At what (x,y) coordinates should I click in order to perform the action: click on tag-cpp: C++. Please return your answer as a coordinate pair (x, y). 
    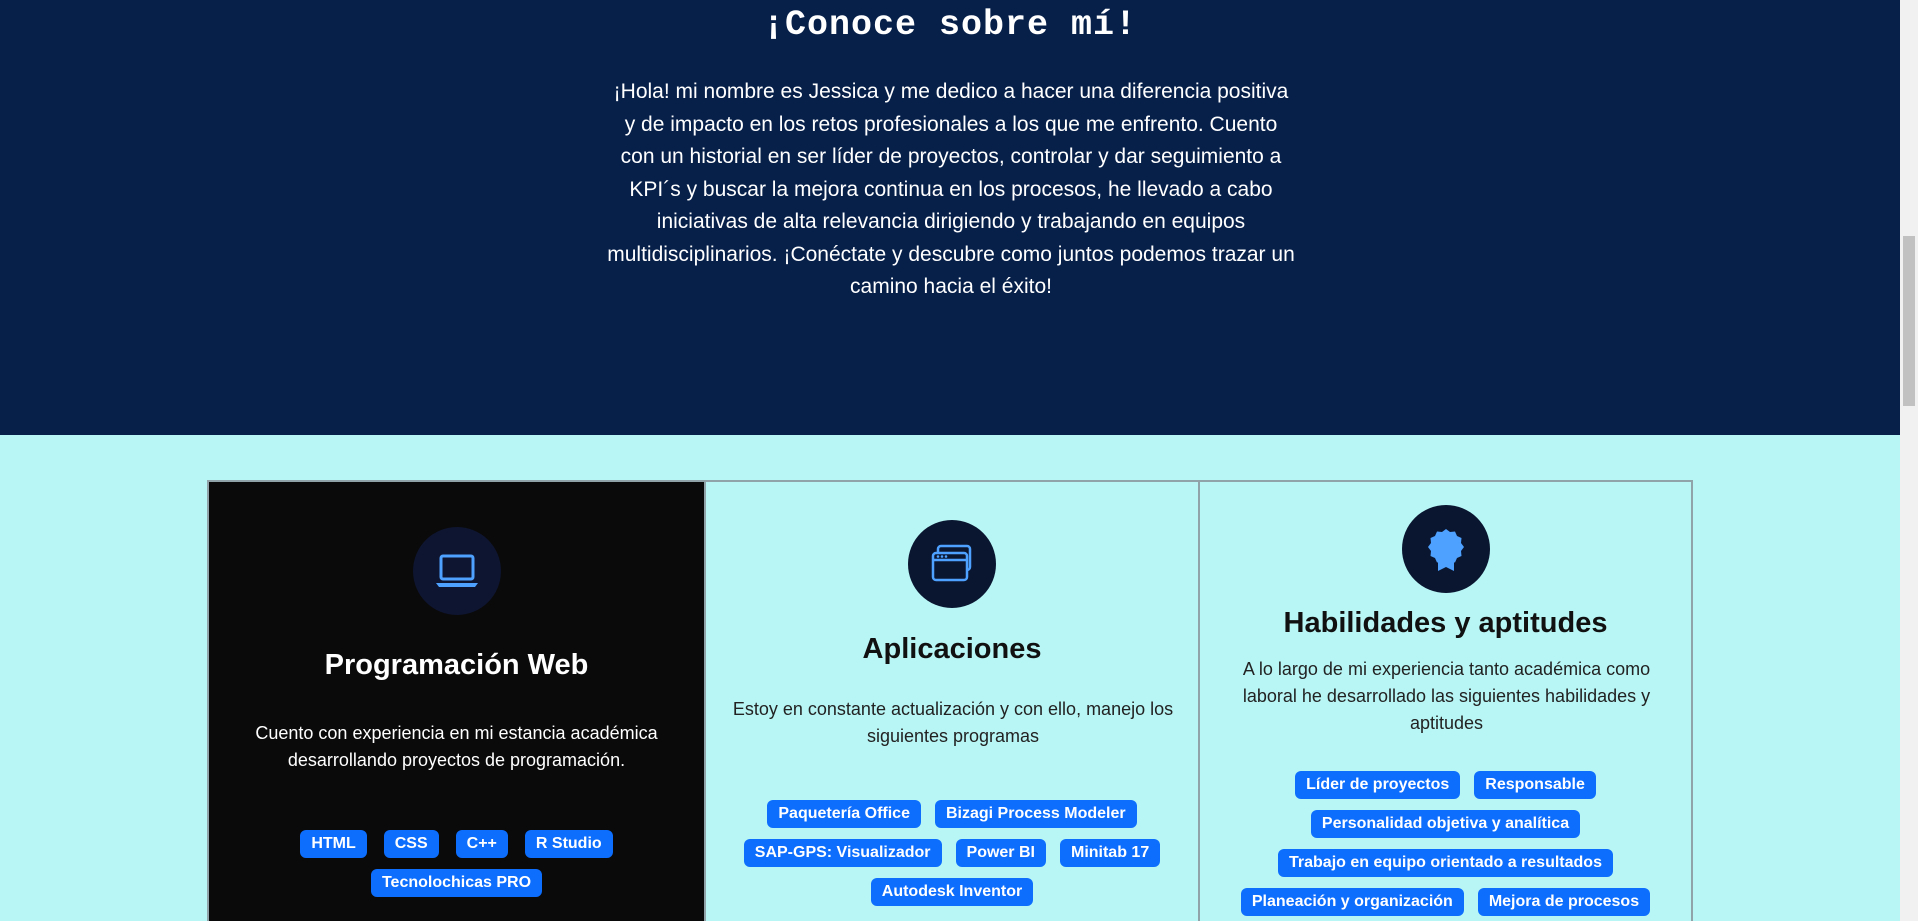
    Looking at the image, I should click on (481, 844).